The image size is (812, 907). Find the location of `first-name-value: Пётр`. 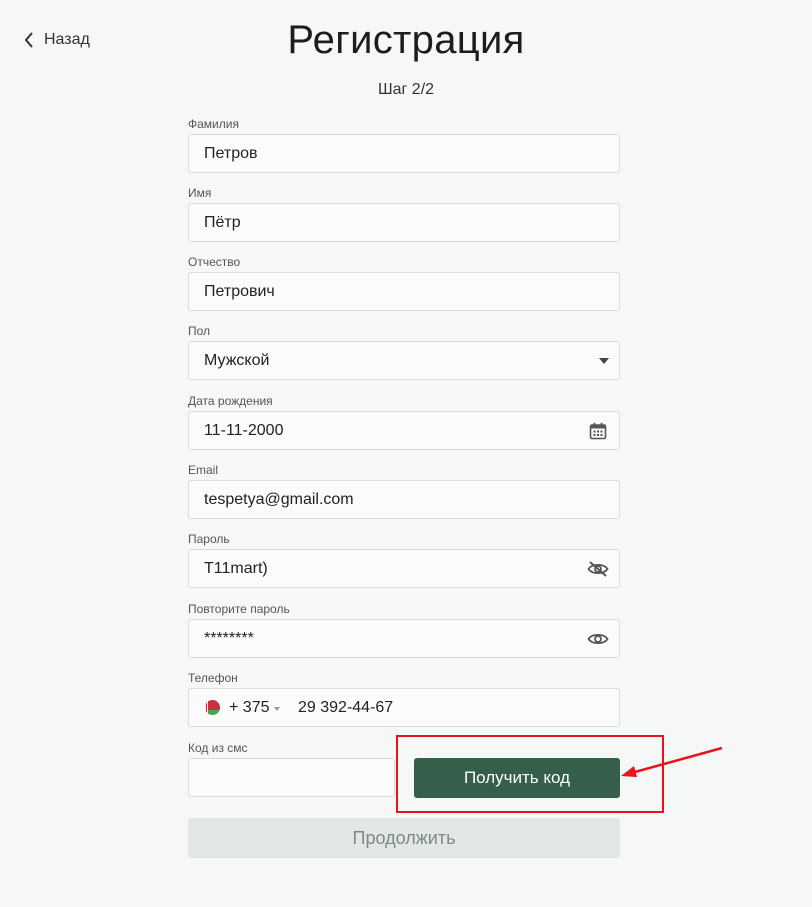

first-name-value: Пётр is located at coordinates (222, 222).